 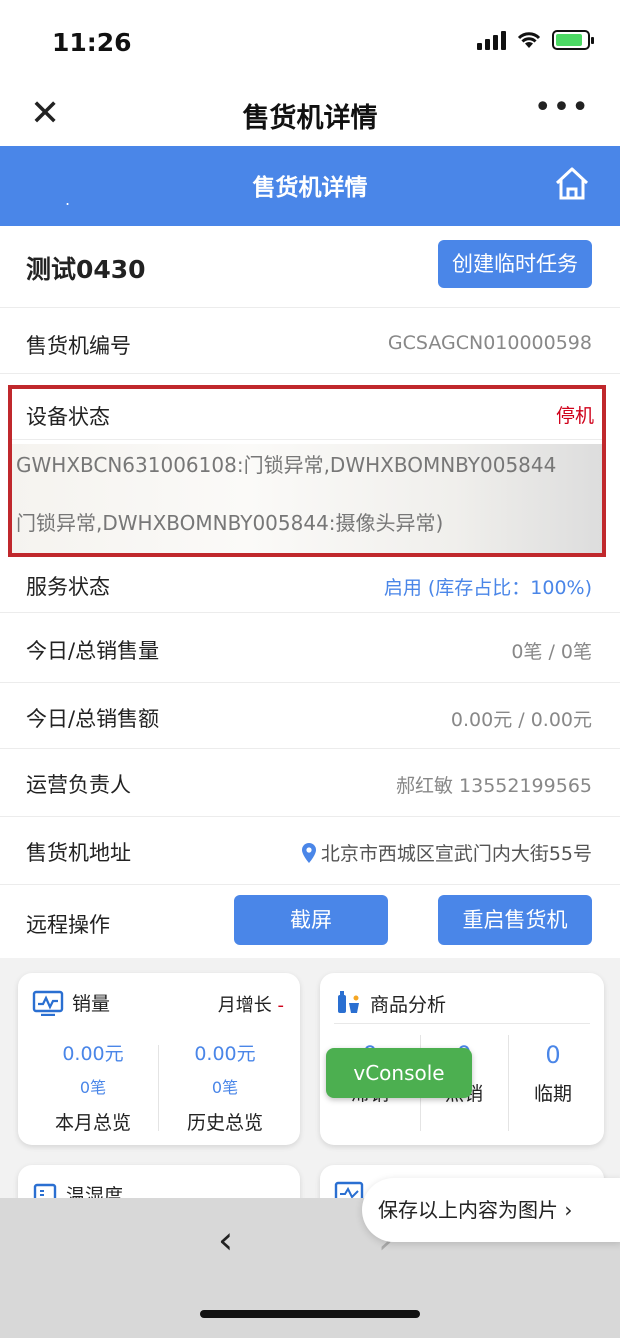 What do you see at coordinates (68, 587) in the screenshot?
I see `service-status-label: 服务状态` at bounding box center [68, 587].